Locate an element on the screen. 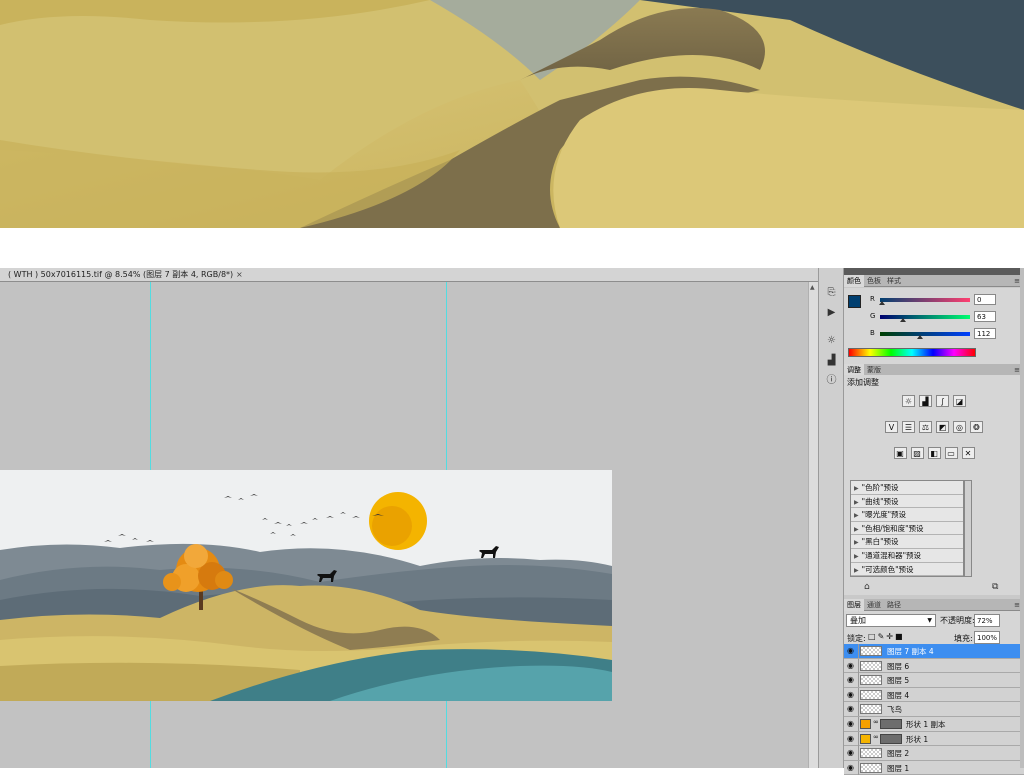  layer-row: ◉ 飞鸟 is located at coordinates (934, 709).